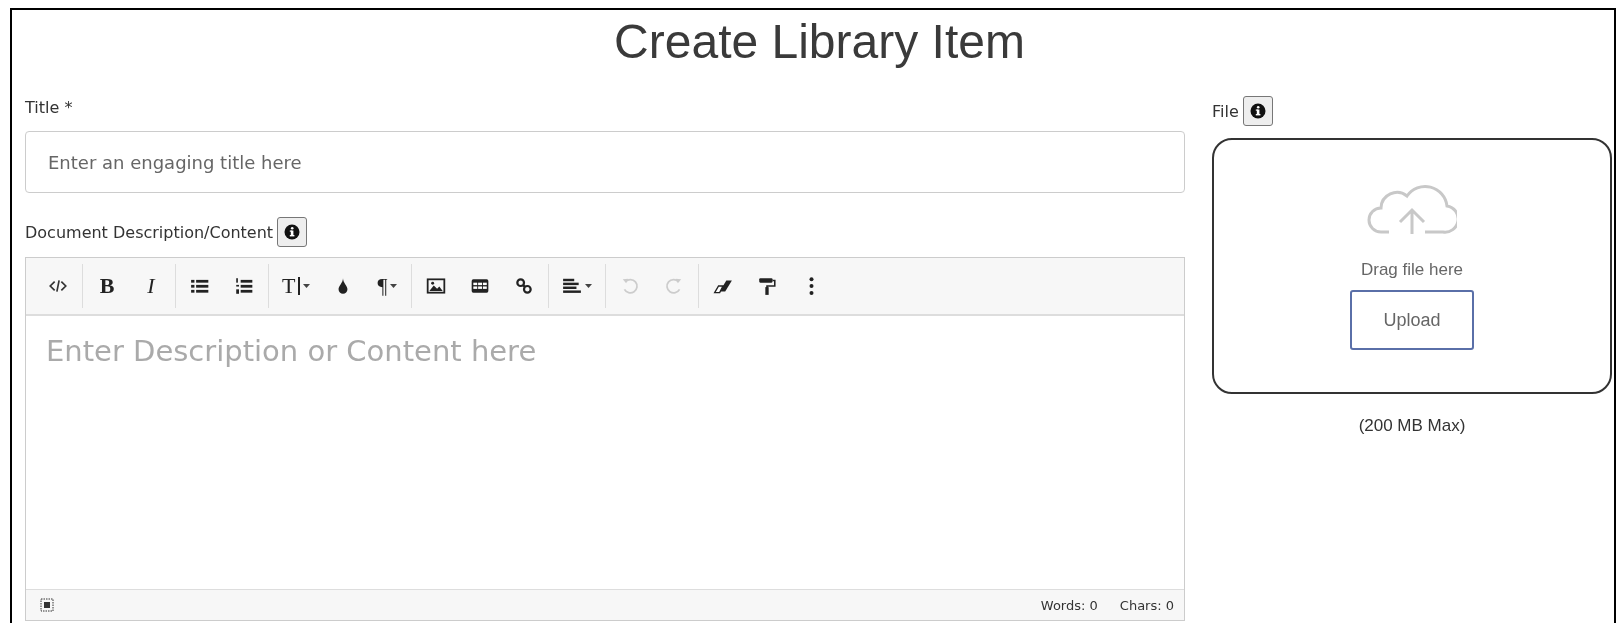 The width and height of the screenshot is (1616, 623). Describe the element at coordinates (387, 286) in the screenshot. I see `paragraph-button: ¶` at that location.